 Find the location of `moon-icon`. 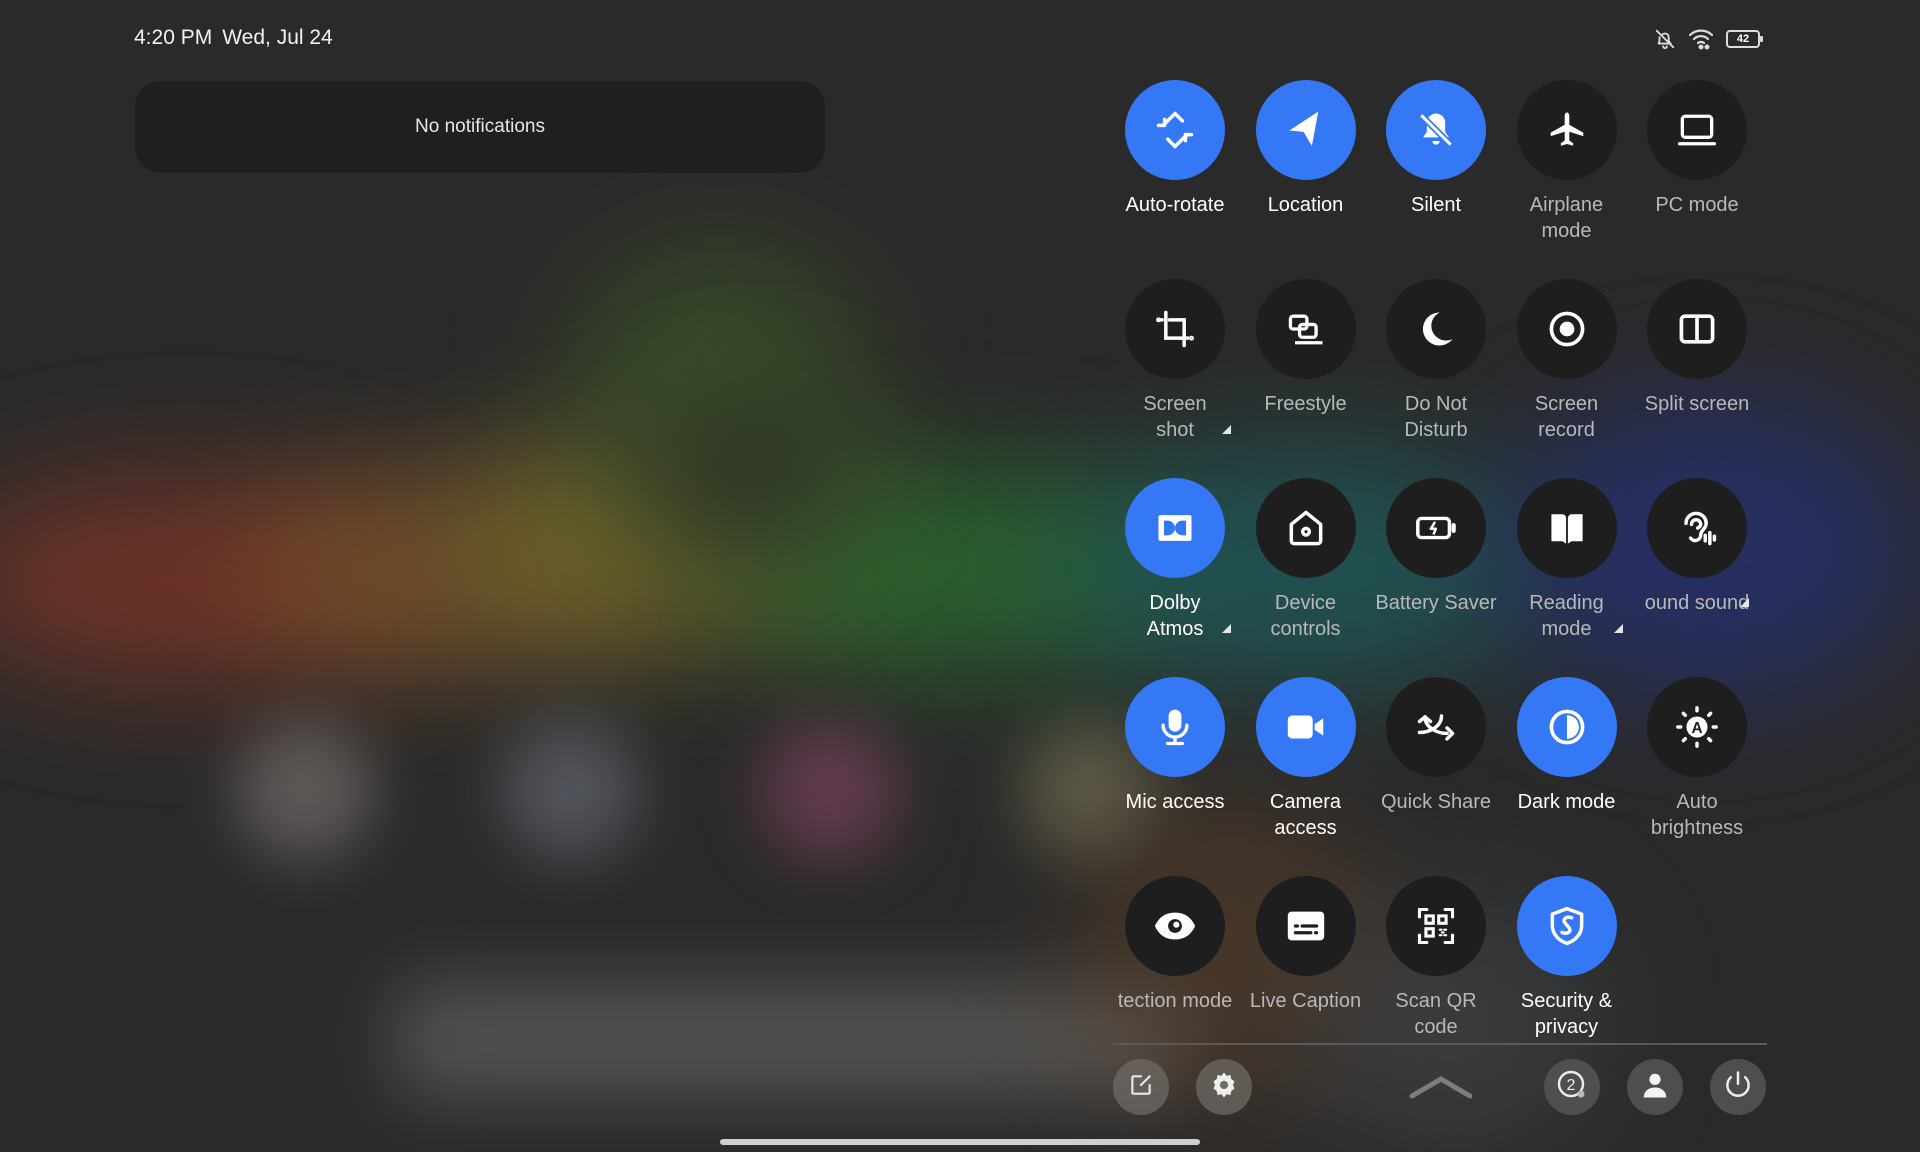

moon-icon is located at coordinates (1436, 329).